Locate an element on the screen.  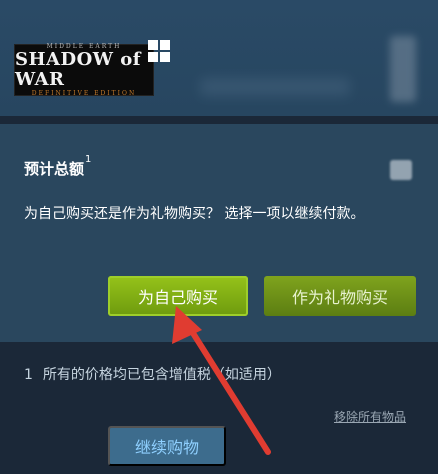
buy-for-myself-button: 为自己购买 is located at coordinates (178, 296).